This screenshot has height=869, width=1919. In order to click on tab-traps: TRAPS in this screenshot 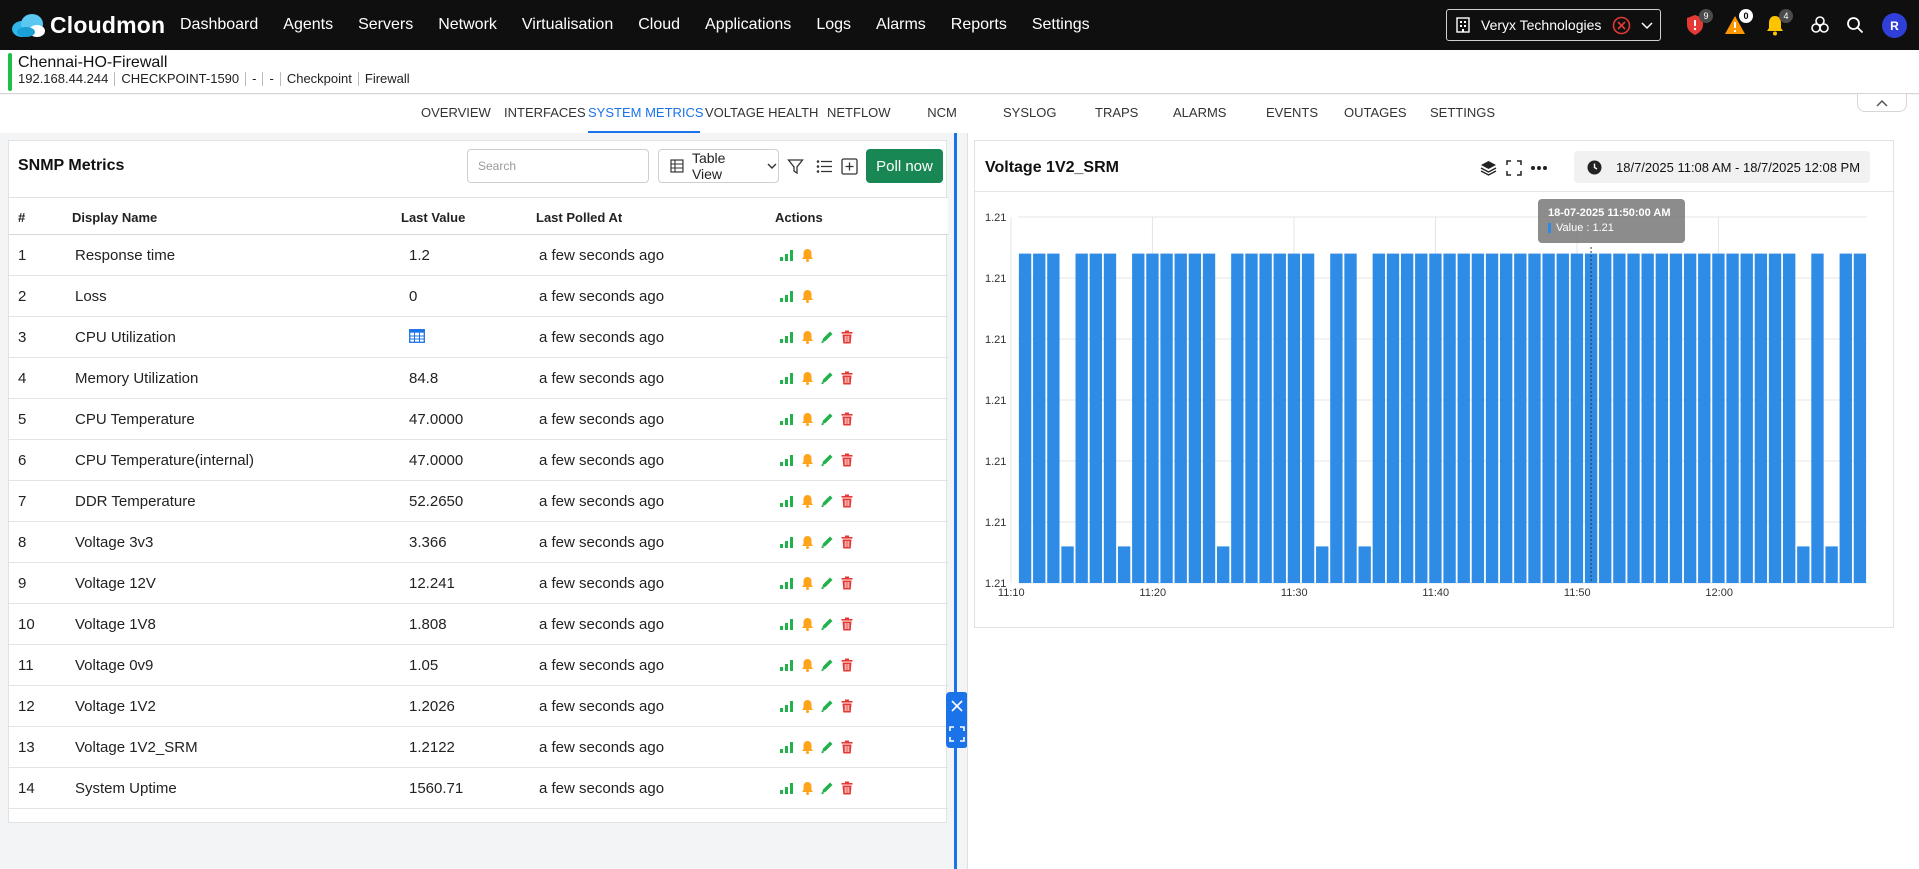, I will do `click(1116, 114)`.